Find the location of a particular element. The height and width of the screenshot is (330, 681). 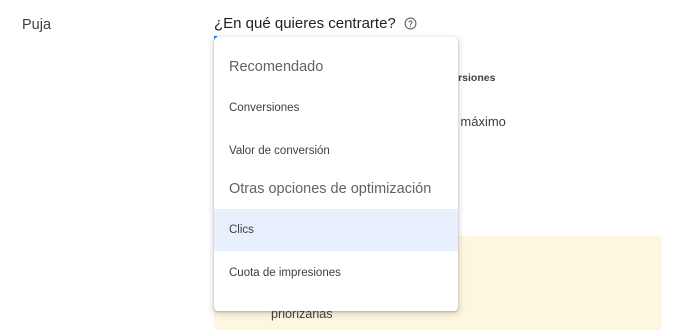

option-conversion-value: Valor de conversión is located at coordinates (336, 151).